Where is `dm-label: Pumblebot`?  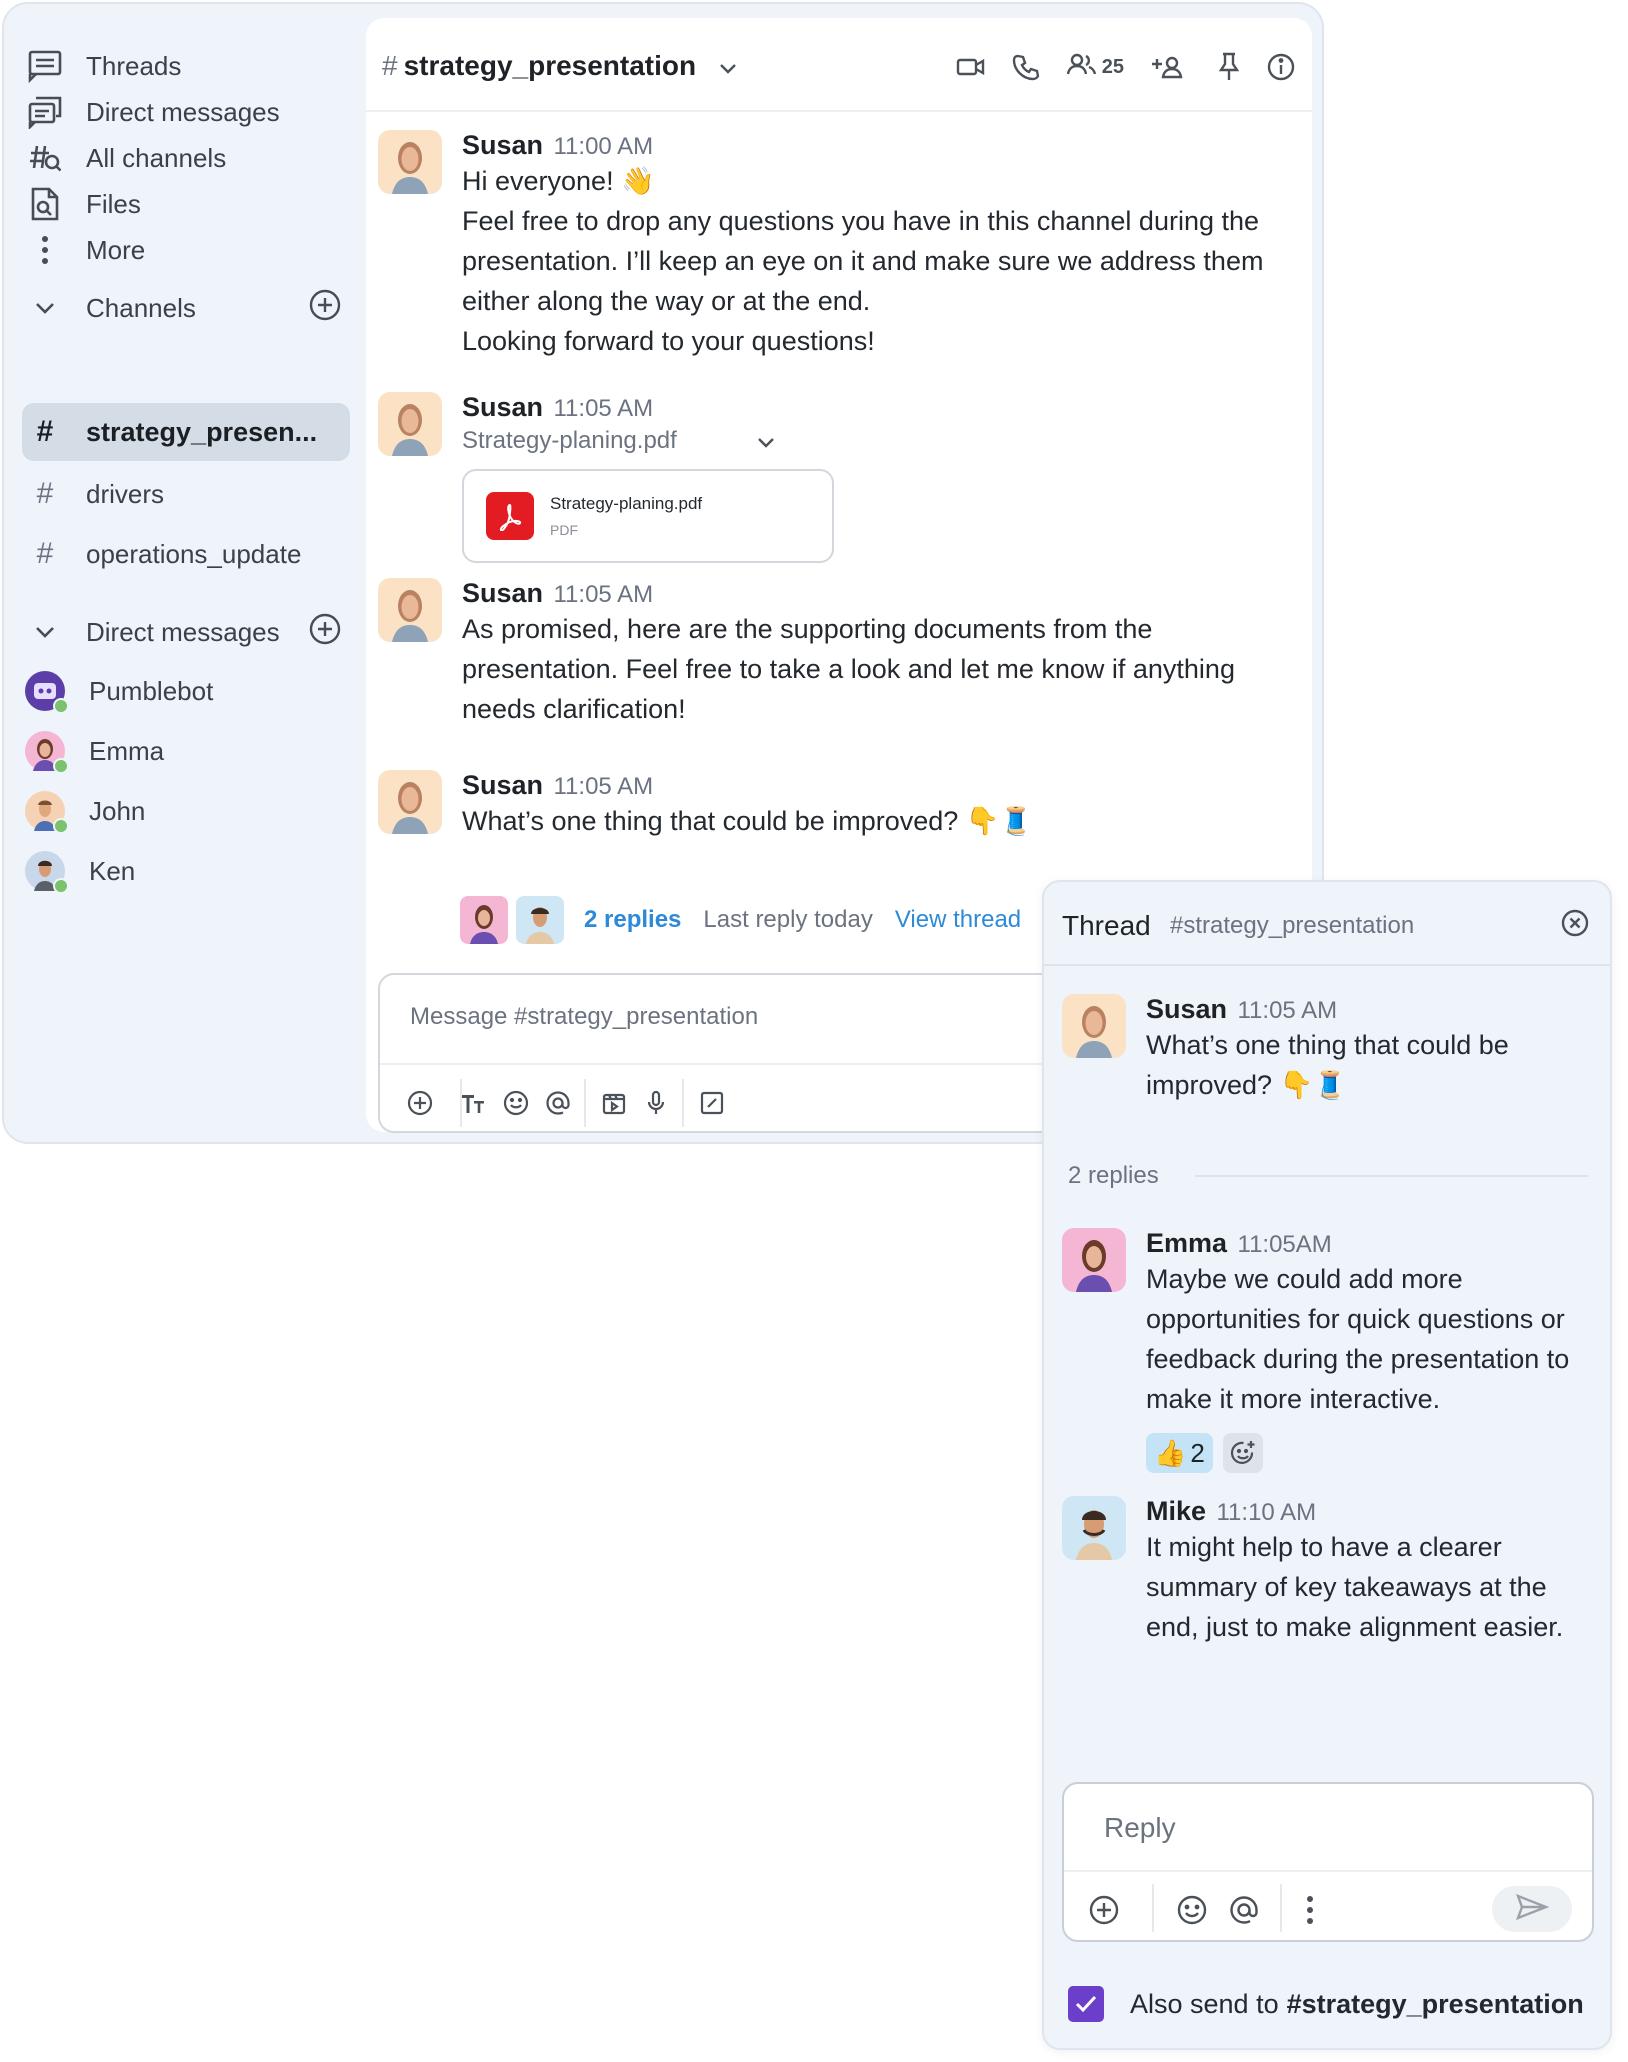 dm-label: Pumblebot is located at coordinates (151, 690).